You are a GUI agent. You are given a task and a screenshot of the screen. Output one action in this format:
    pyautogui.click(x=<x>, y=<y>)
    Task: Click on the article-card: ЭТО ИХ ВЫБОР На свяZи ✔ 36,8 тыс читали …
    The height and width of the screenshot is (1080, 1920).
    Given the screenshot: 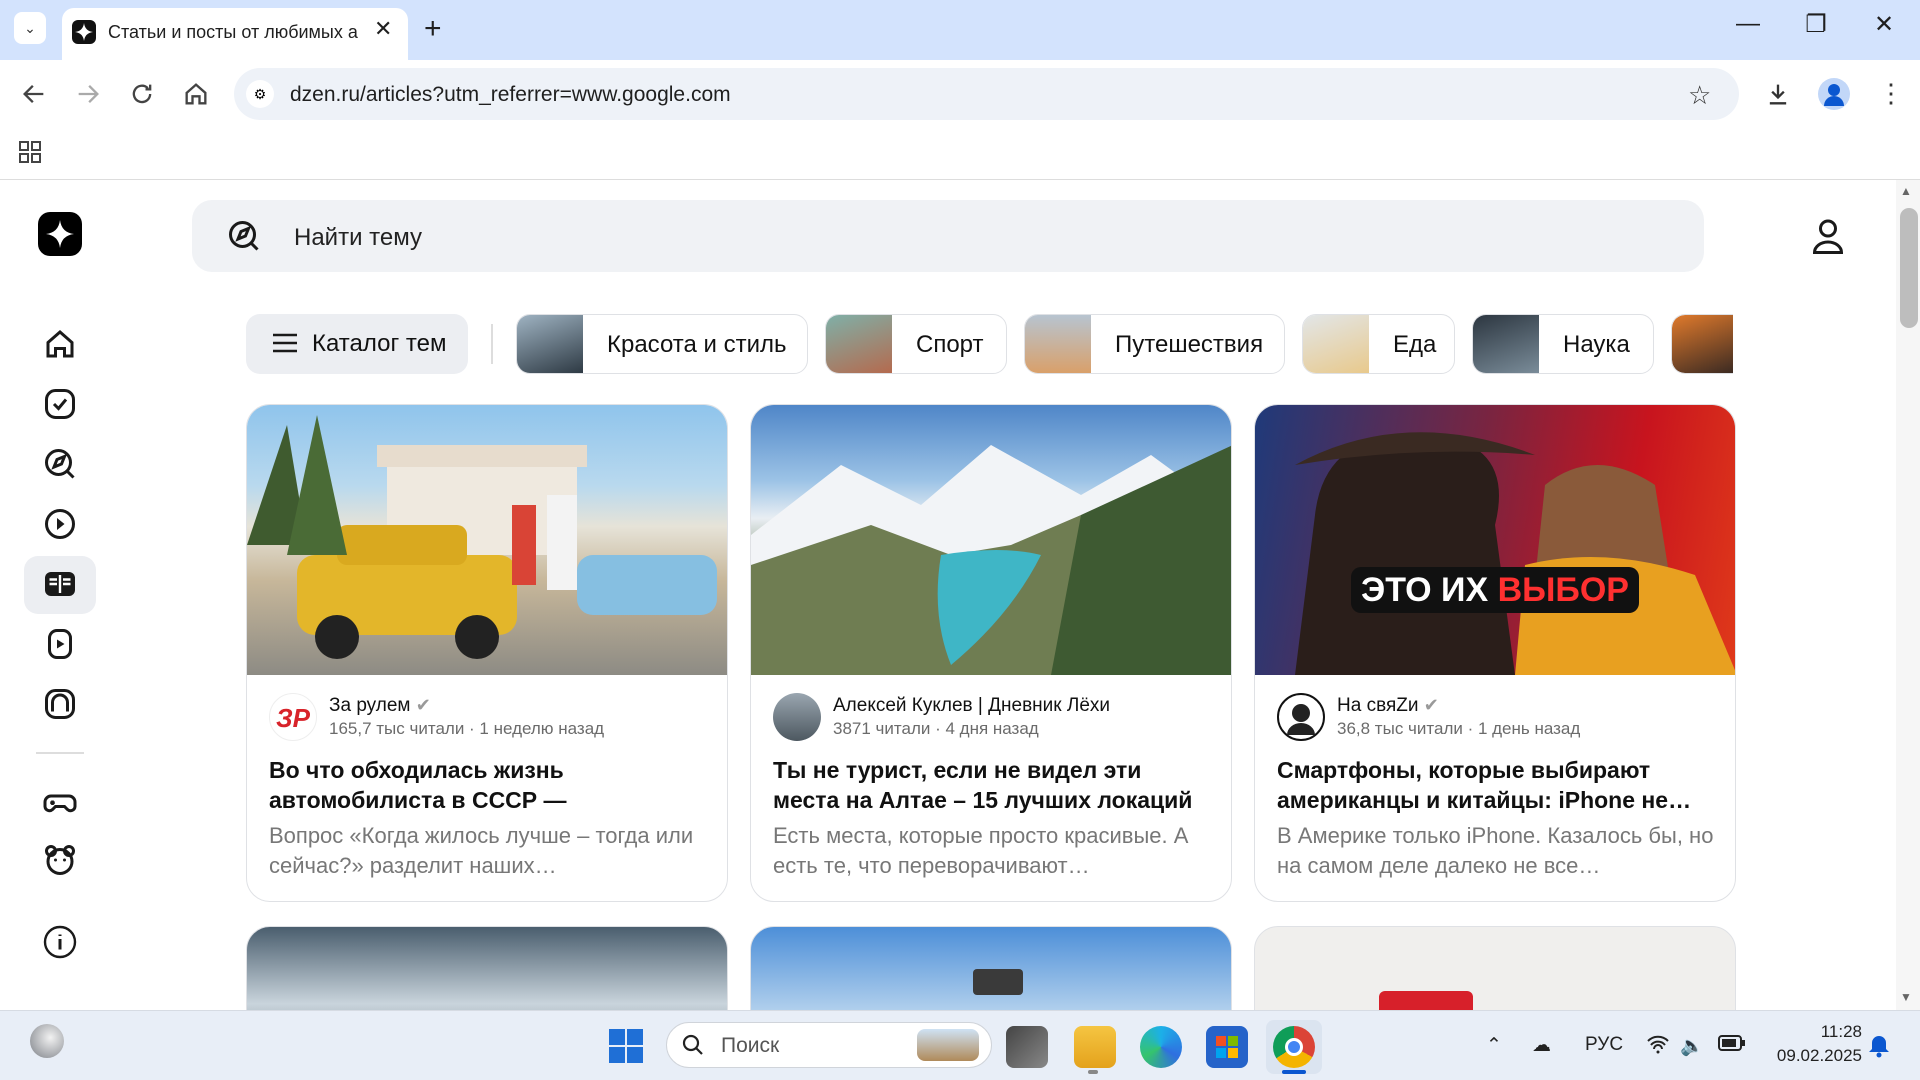 What is the action you would take?
    pyautogui.click(x=1495, y=653)
    